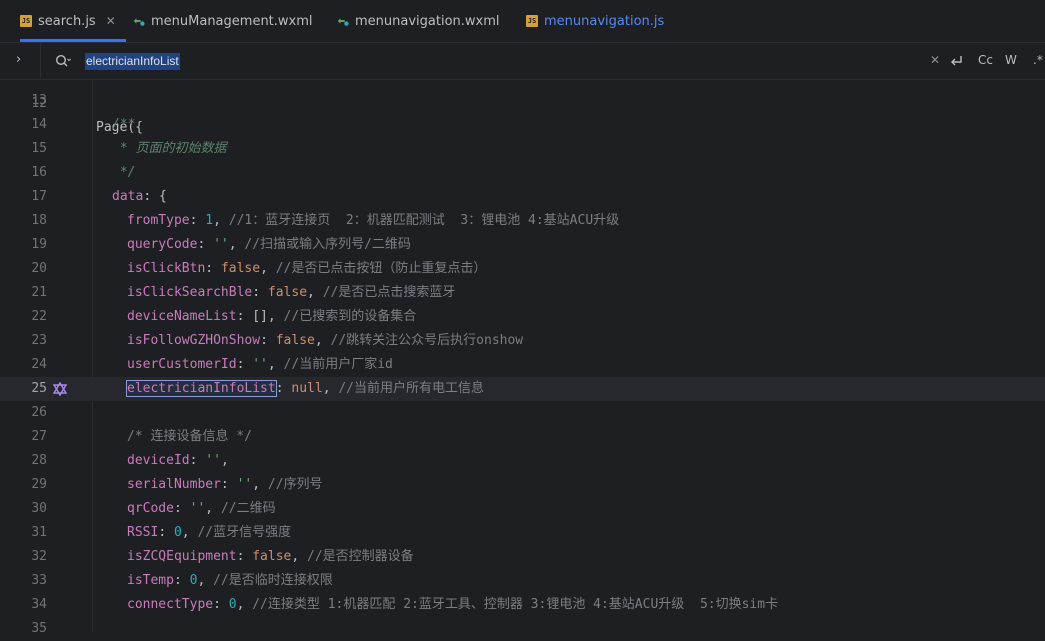 The width and height of the screenshot is (1045, 641). I want to click on code-line: 33 isTemp: 0, //是否临时连接权限, so click(522, 581).